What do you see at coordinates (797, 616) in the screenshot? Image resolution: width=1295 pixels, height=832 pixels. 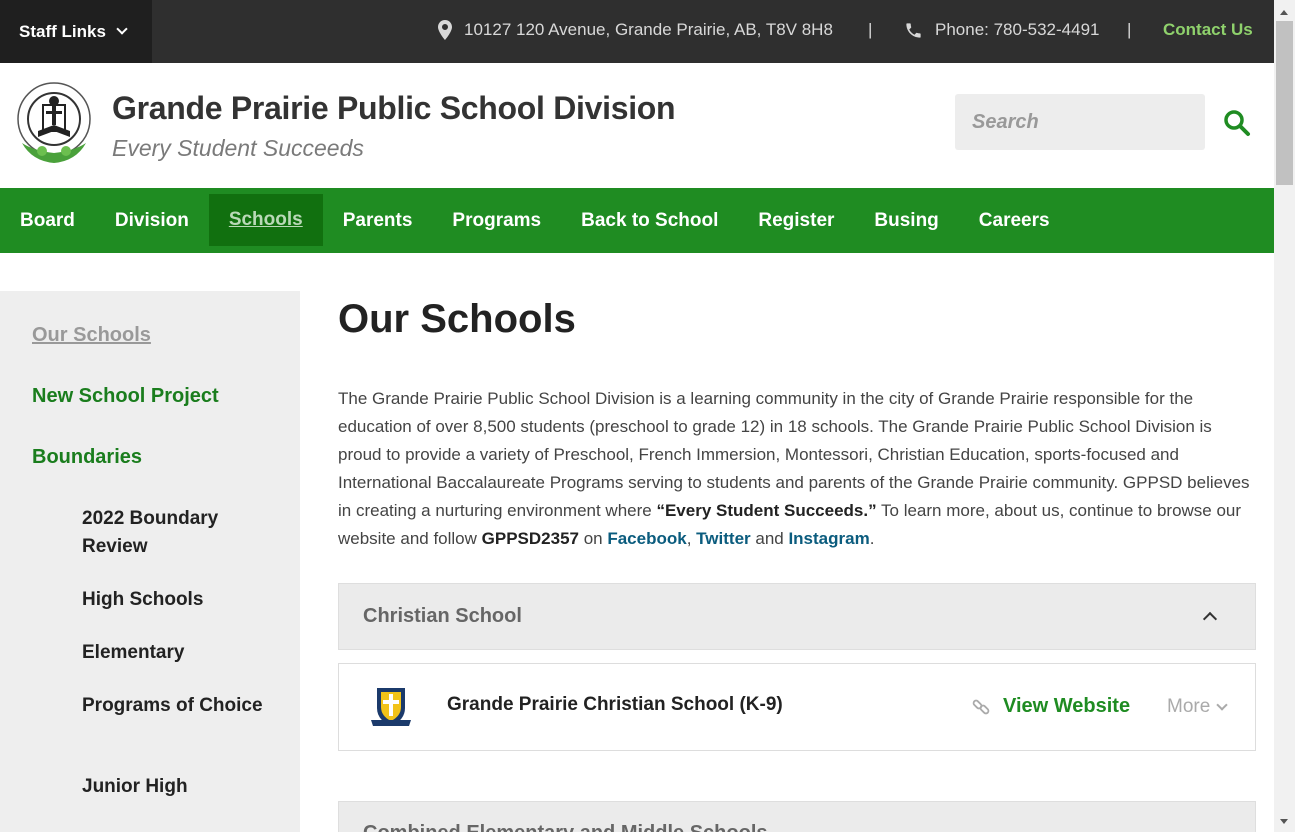 I see `accordion-christian-school: Christian School` at bounding box center [797, 616].